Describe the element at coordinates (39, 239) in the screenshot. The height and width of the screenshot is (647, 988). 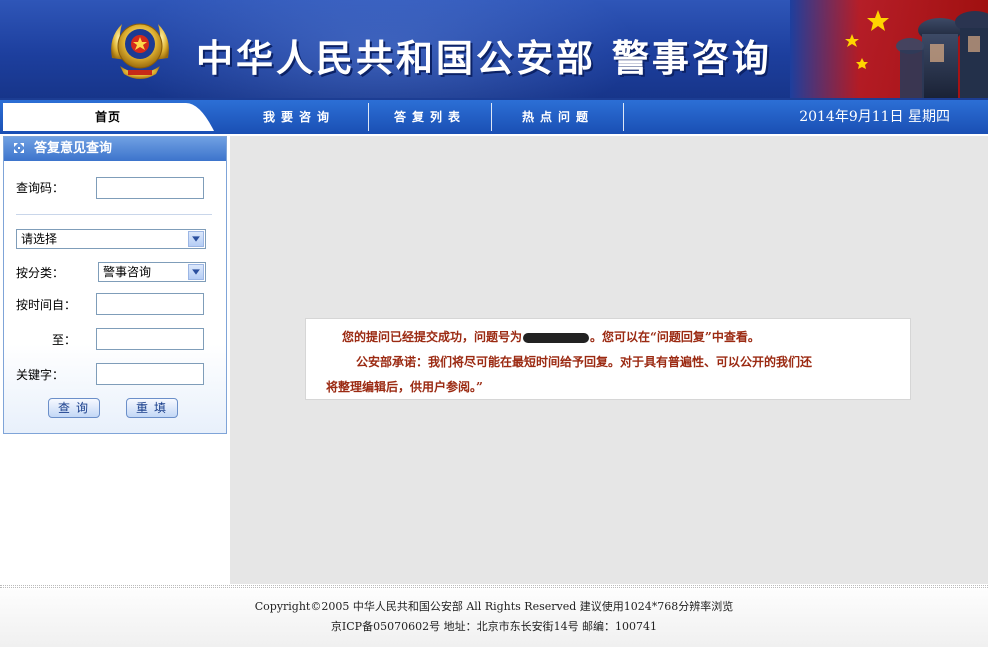
I see `department-select-value: 请选择` at that location.